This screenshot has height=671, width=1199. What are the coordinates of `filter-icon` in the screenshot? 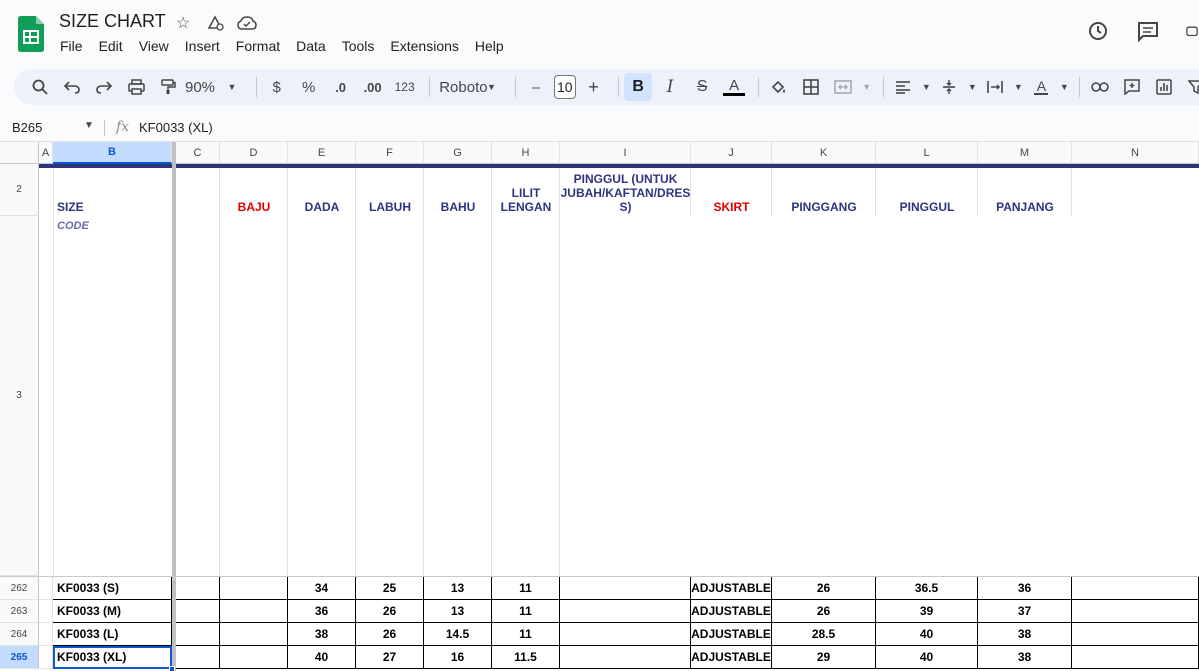 It's located at (1190, 87).